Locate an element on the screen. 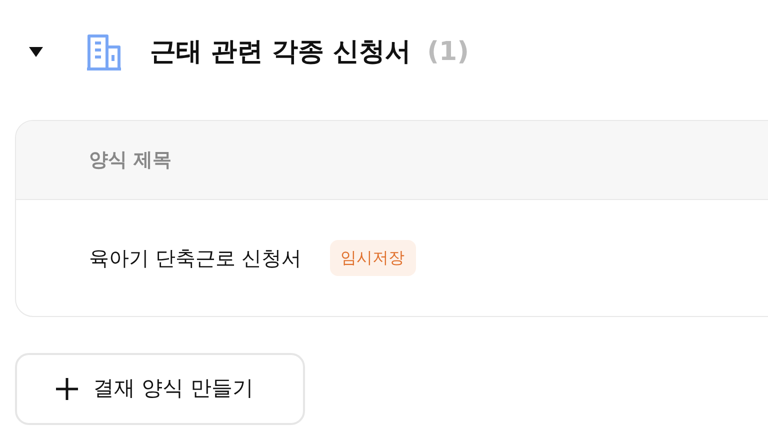  draft-badge: 임시저장 is located at coordinates (373, 258).